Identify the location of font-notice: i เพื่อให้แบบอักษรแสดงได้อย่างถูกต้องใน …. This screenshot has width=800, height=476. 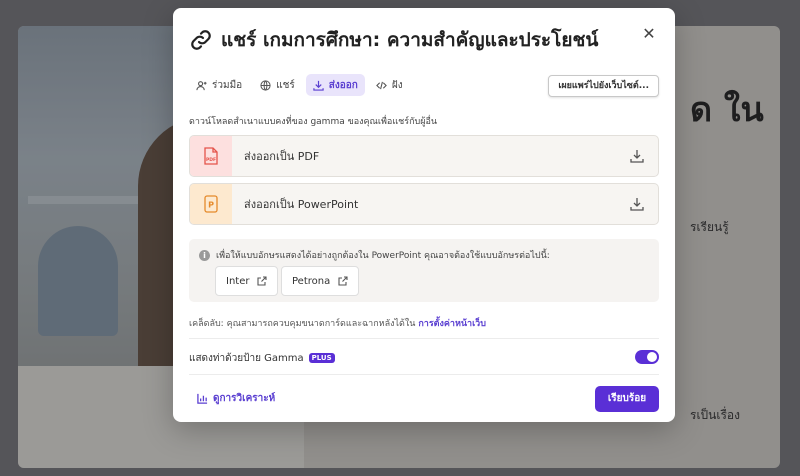
(374, 255).